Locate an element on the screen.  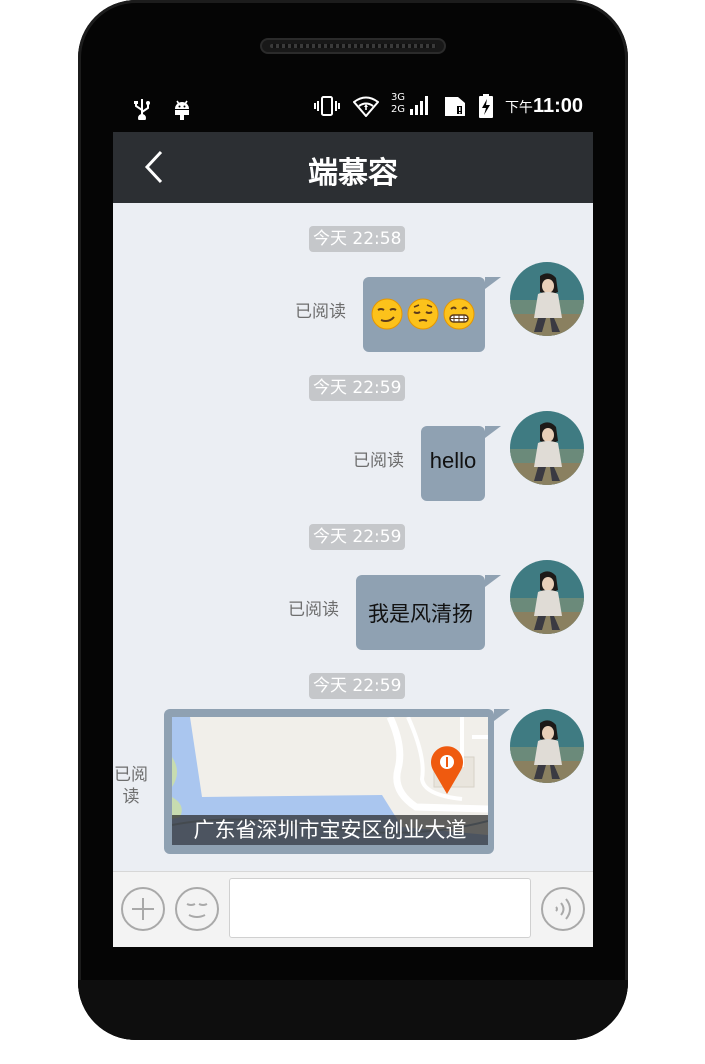
network-3g-2g-icon: 3G 2G is located at coordinates (410, 105).